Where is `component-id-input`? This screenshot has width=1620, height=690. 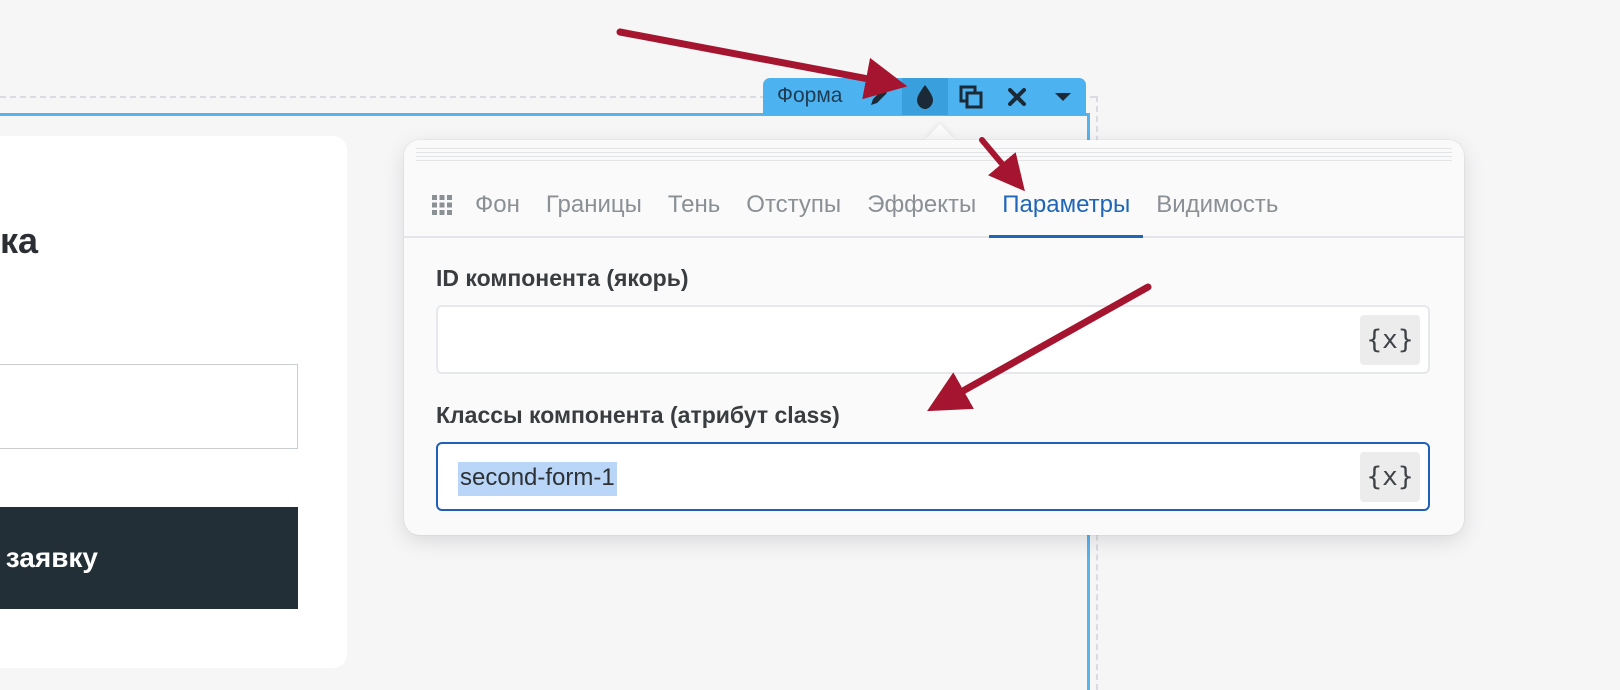 component-id-input is located at coordinates (898, 339).